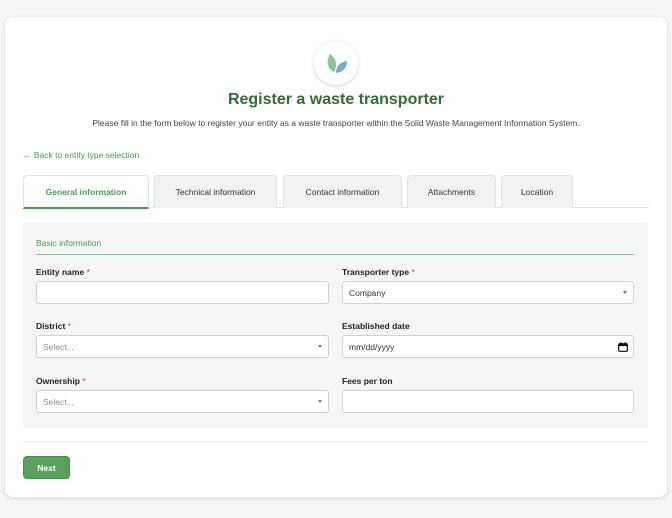 Image resolution: width=672 pixels, height=518 pixels. I want to click on leaf-icon, so click(337, 63).